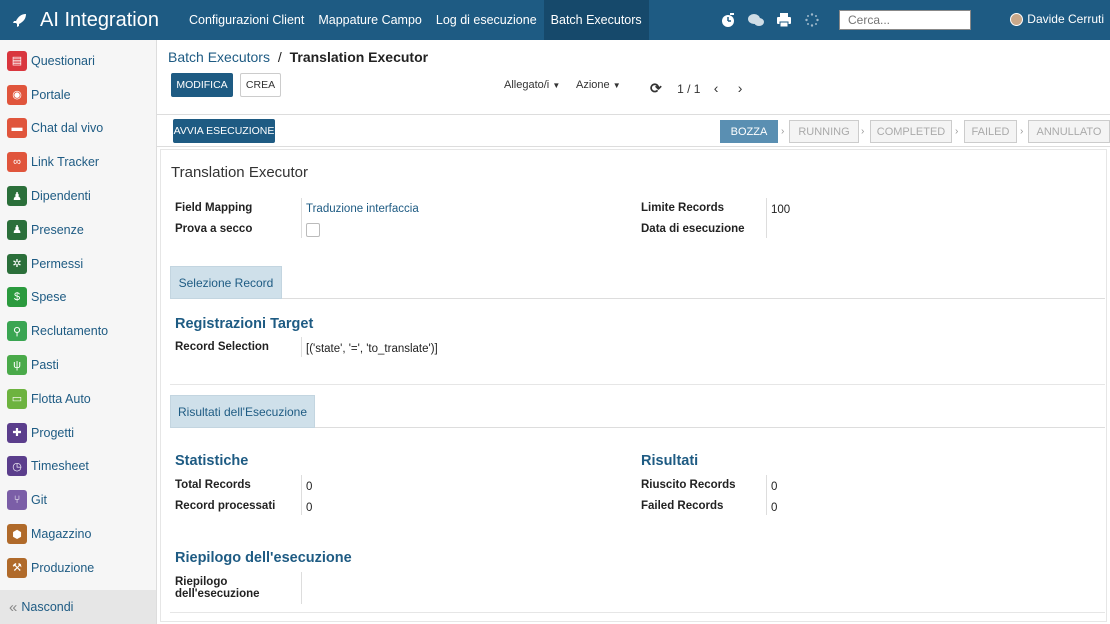 Image resolution: width=1110 pixels, height=624 pixels. I want to click on avatar, so click(1017, 19).